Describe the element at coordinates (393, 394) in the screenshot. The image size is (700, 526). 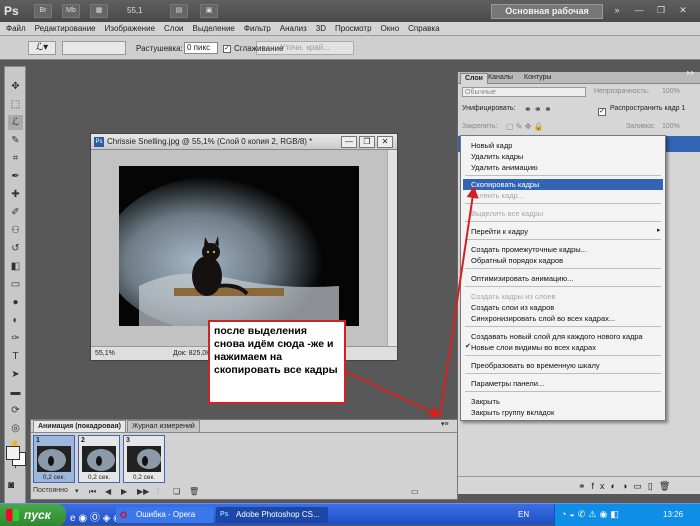
I see `arrow-to-panel-menu` at that location.